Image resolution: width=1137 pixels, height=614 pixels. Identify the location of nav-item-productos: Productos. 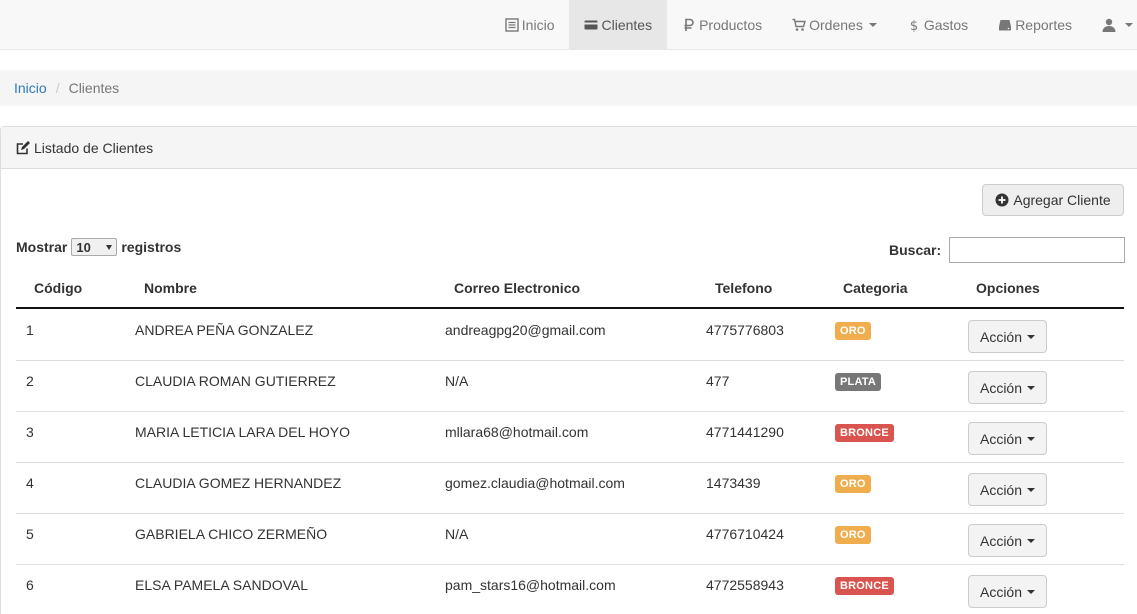
(722, 24).